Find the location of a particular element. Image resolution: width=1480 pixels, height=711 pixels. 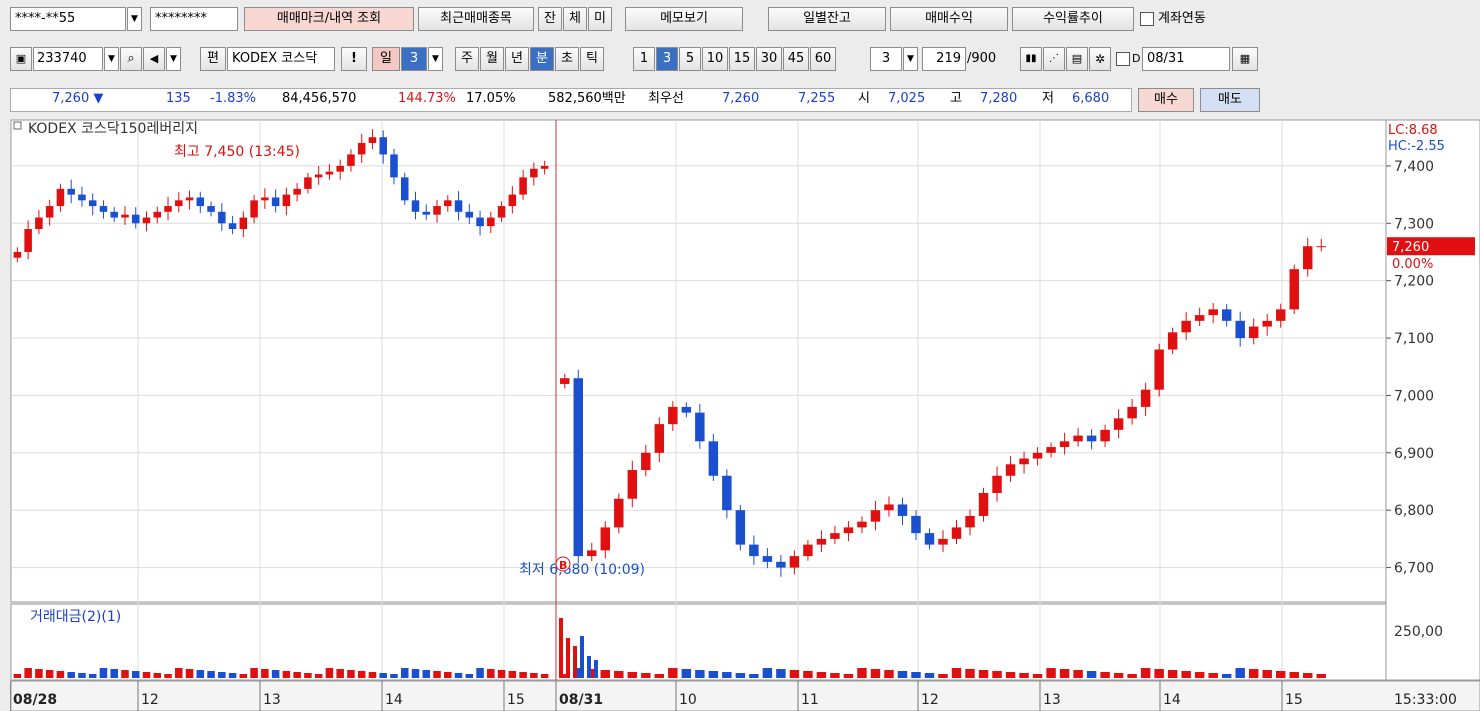

period-n-button: 3 is located at coordinates (414, 59).